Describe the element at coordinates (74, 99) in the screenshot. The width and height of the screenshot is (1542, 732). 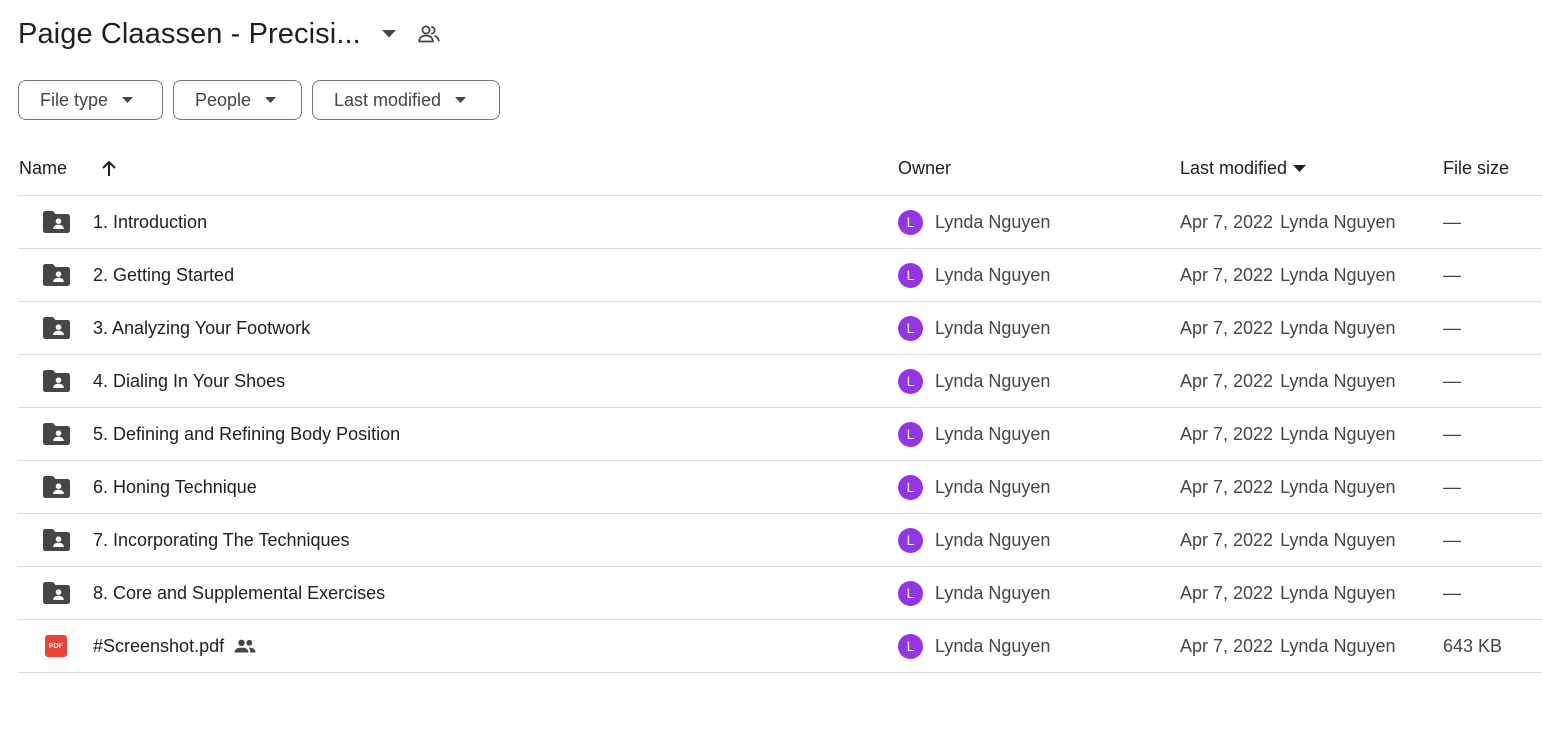
I see `chip-label: File type` at that location.